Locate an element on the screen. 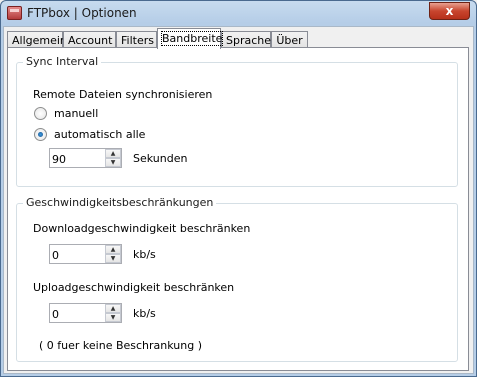 The image size is (477, 377). download-unit: kb/s is located at coordinates (144, 254).